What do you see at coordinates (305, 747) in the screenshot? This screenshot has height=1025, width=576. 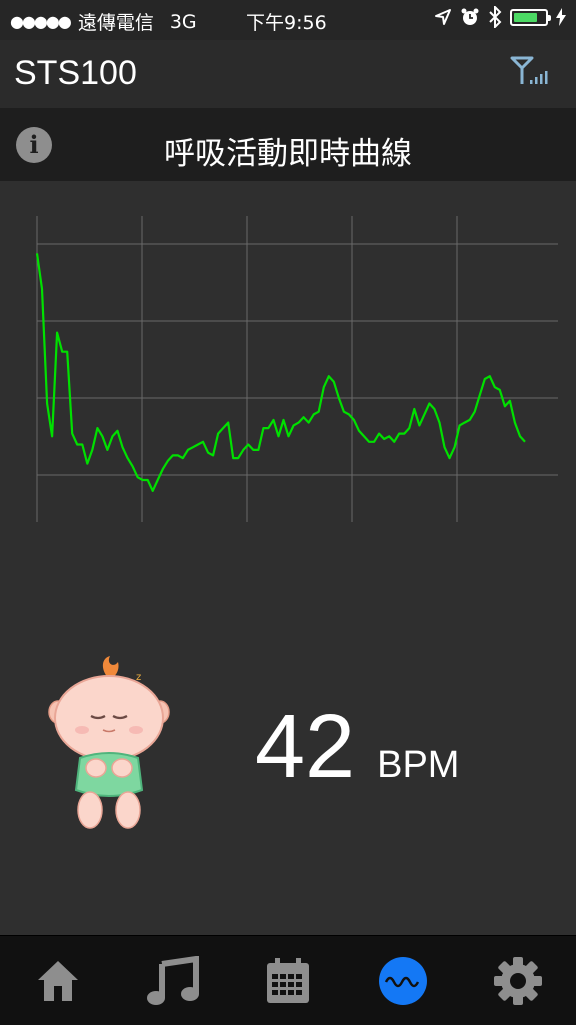 I see `bpm-value: 42` at bounding box center [305, 747].